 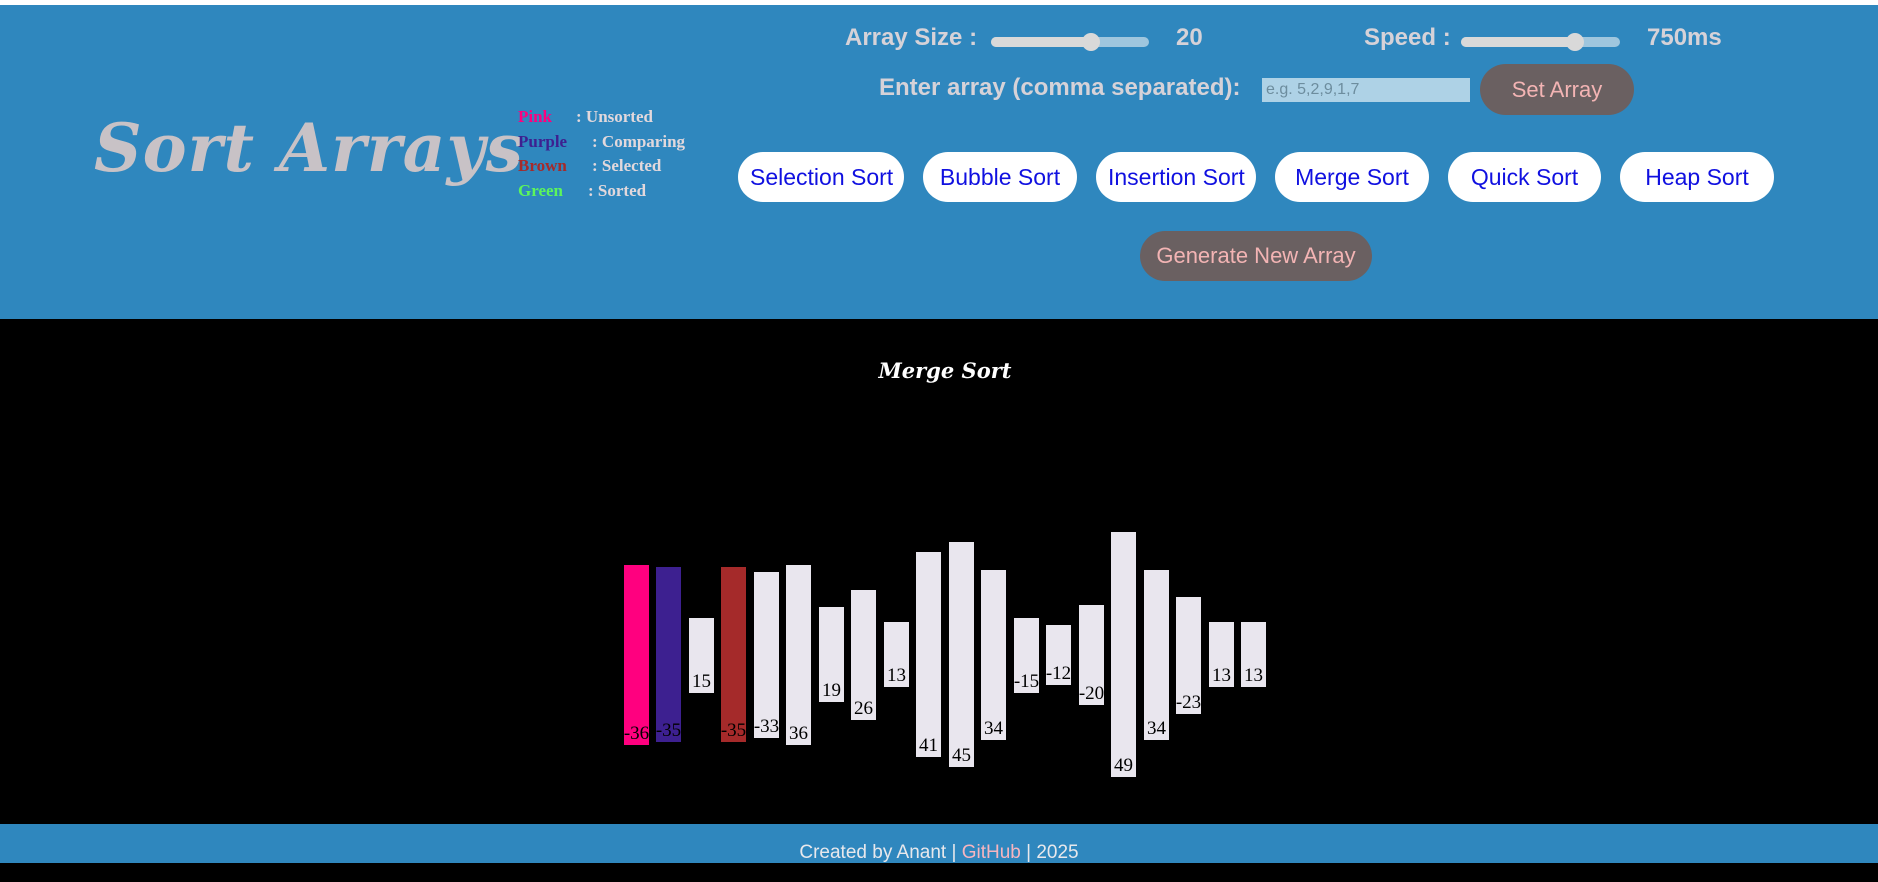 What do you see at coordinates (1188, 655) in the screenshot?
I see `array-bar: -23` at bounding box center [1188, 655].